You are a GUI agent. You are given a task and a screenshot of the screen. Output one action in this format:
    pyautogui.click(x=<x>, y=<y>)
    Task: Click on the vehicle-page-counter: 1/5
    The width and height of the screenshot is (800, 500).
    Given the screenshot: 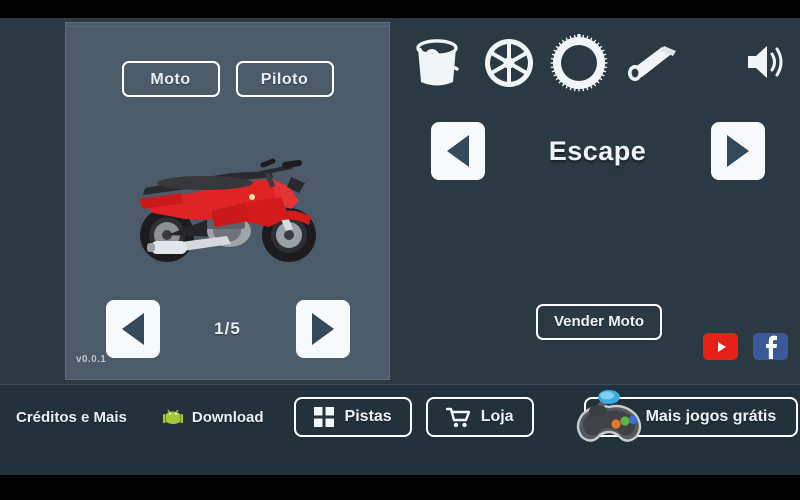 What is the action you would take?
    pyautogui.click(x=227, y=328)
    